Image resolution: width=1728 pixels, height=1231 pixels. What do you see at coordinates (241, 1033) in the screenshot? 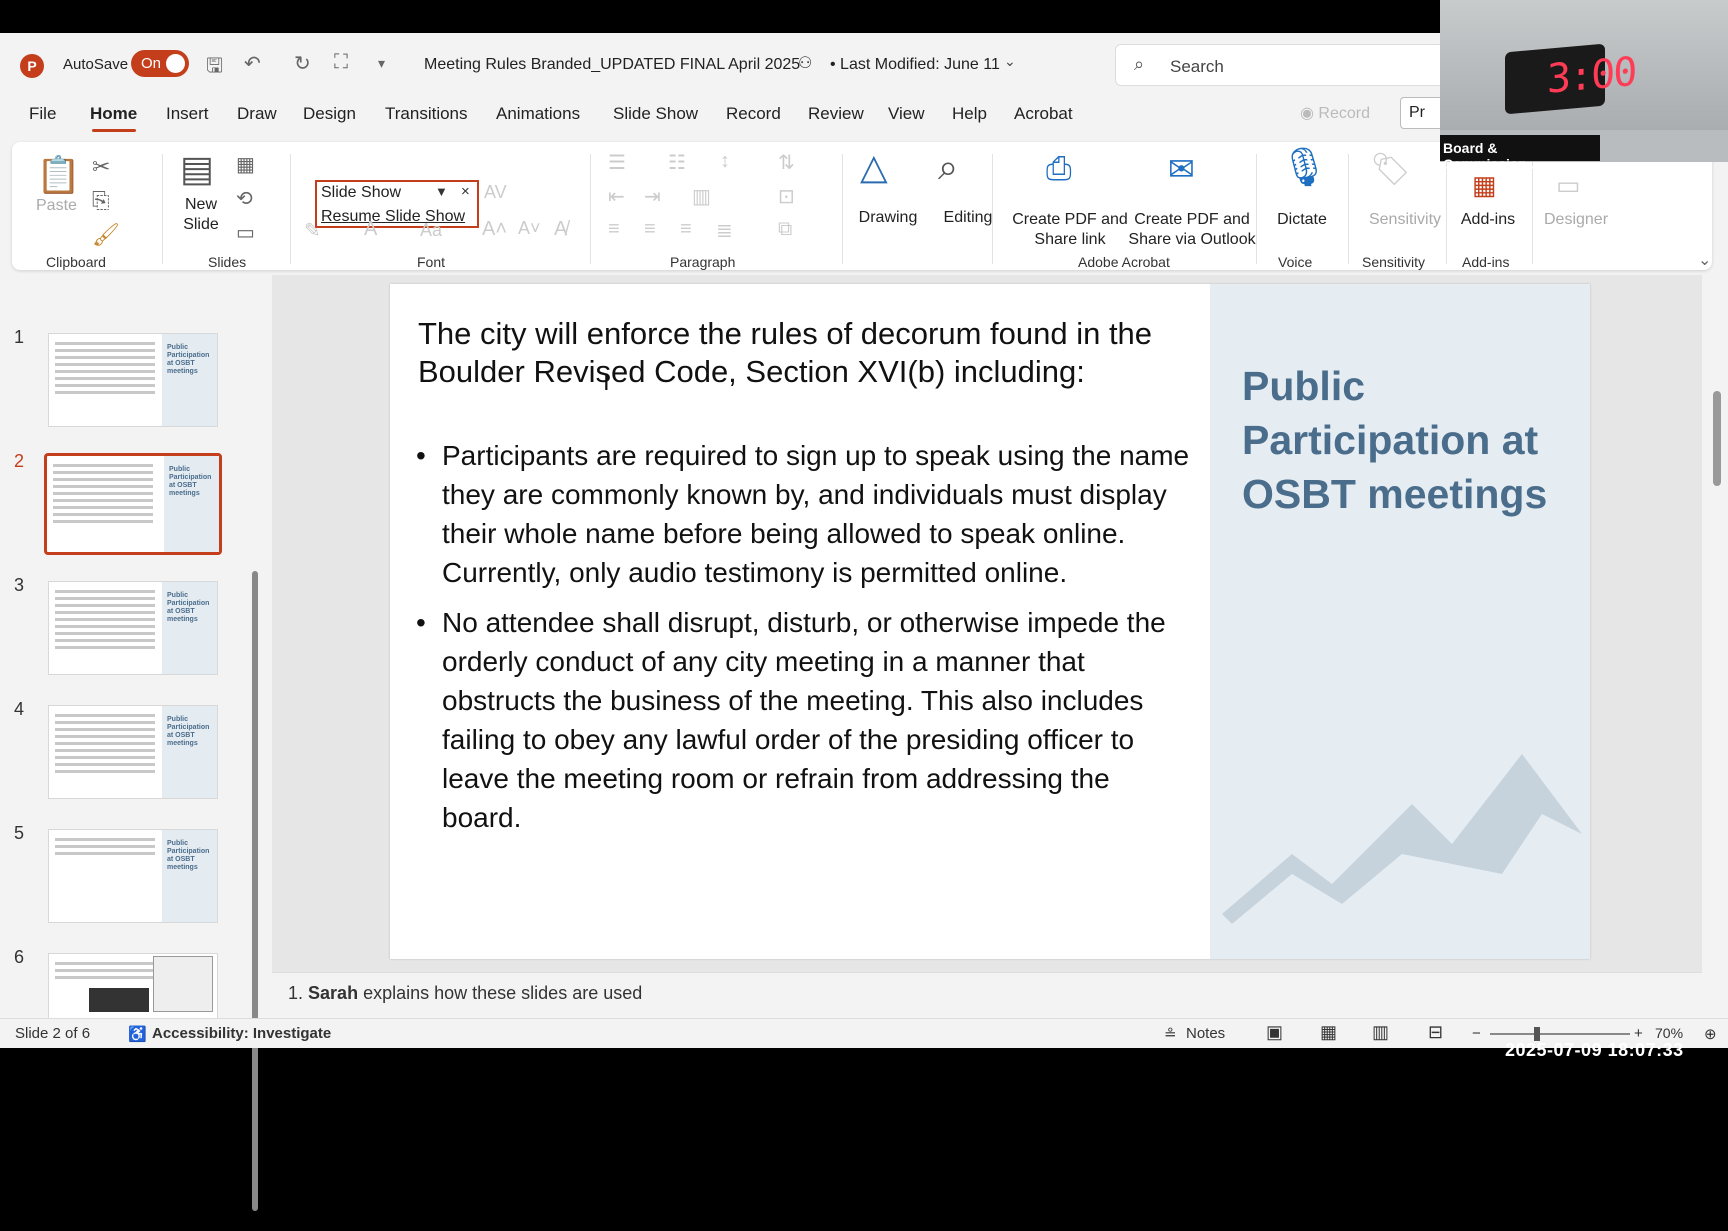
I see `accessibility-status: Accessibility: Investigate` at bounding box center [241, 1033].